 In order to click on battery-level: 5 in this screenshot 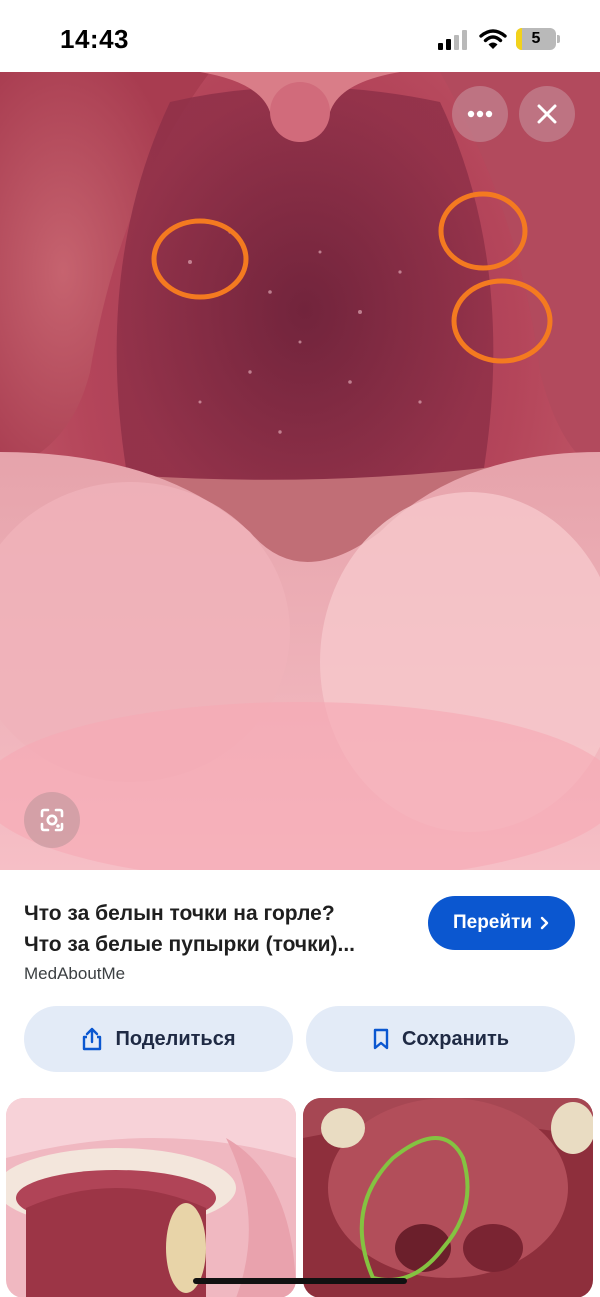, I will do `click(536, 38)`.